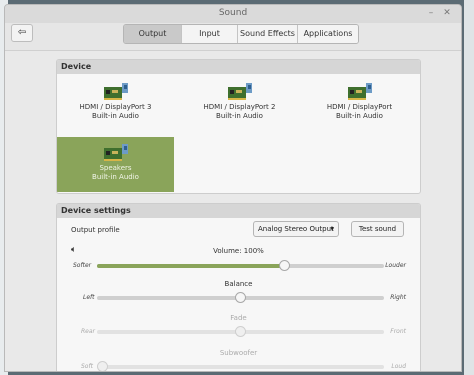 This screenshot has height=375, width=474. Describe the element at coordinates (102, 366) in the screenshot. I see `subwoofer-slider-handle` at that location.